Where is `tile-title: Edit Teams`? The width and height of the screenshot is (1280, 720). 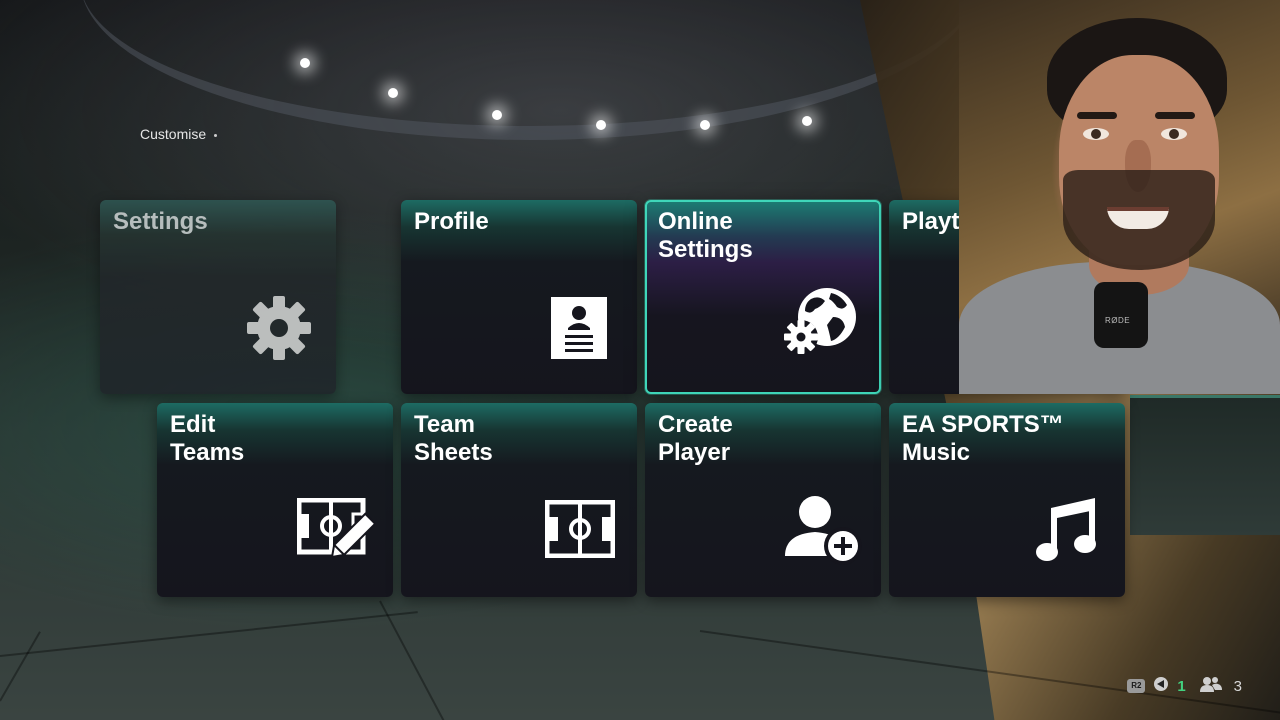 tile-title: Edit Teams is located at coordinates (207, 438).